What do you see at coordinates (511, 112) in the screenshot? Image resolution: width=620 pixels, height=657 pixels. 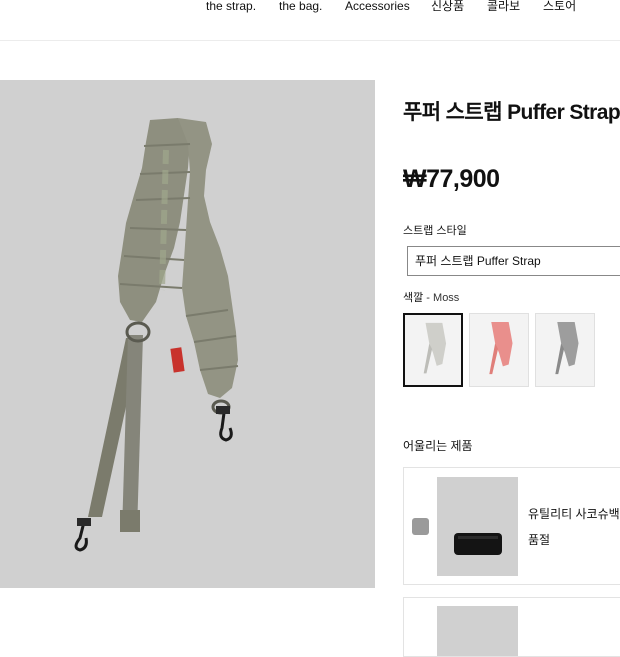 I see `product-title: 푸퍼 스트랩 Puffer Strap` at bounding box center [511, 112].